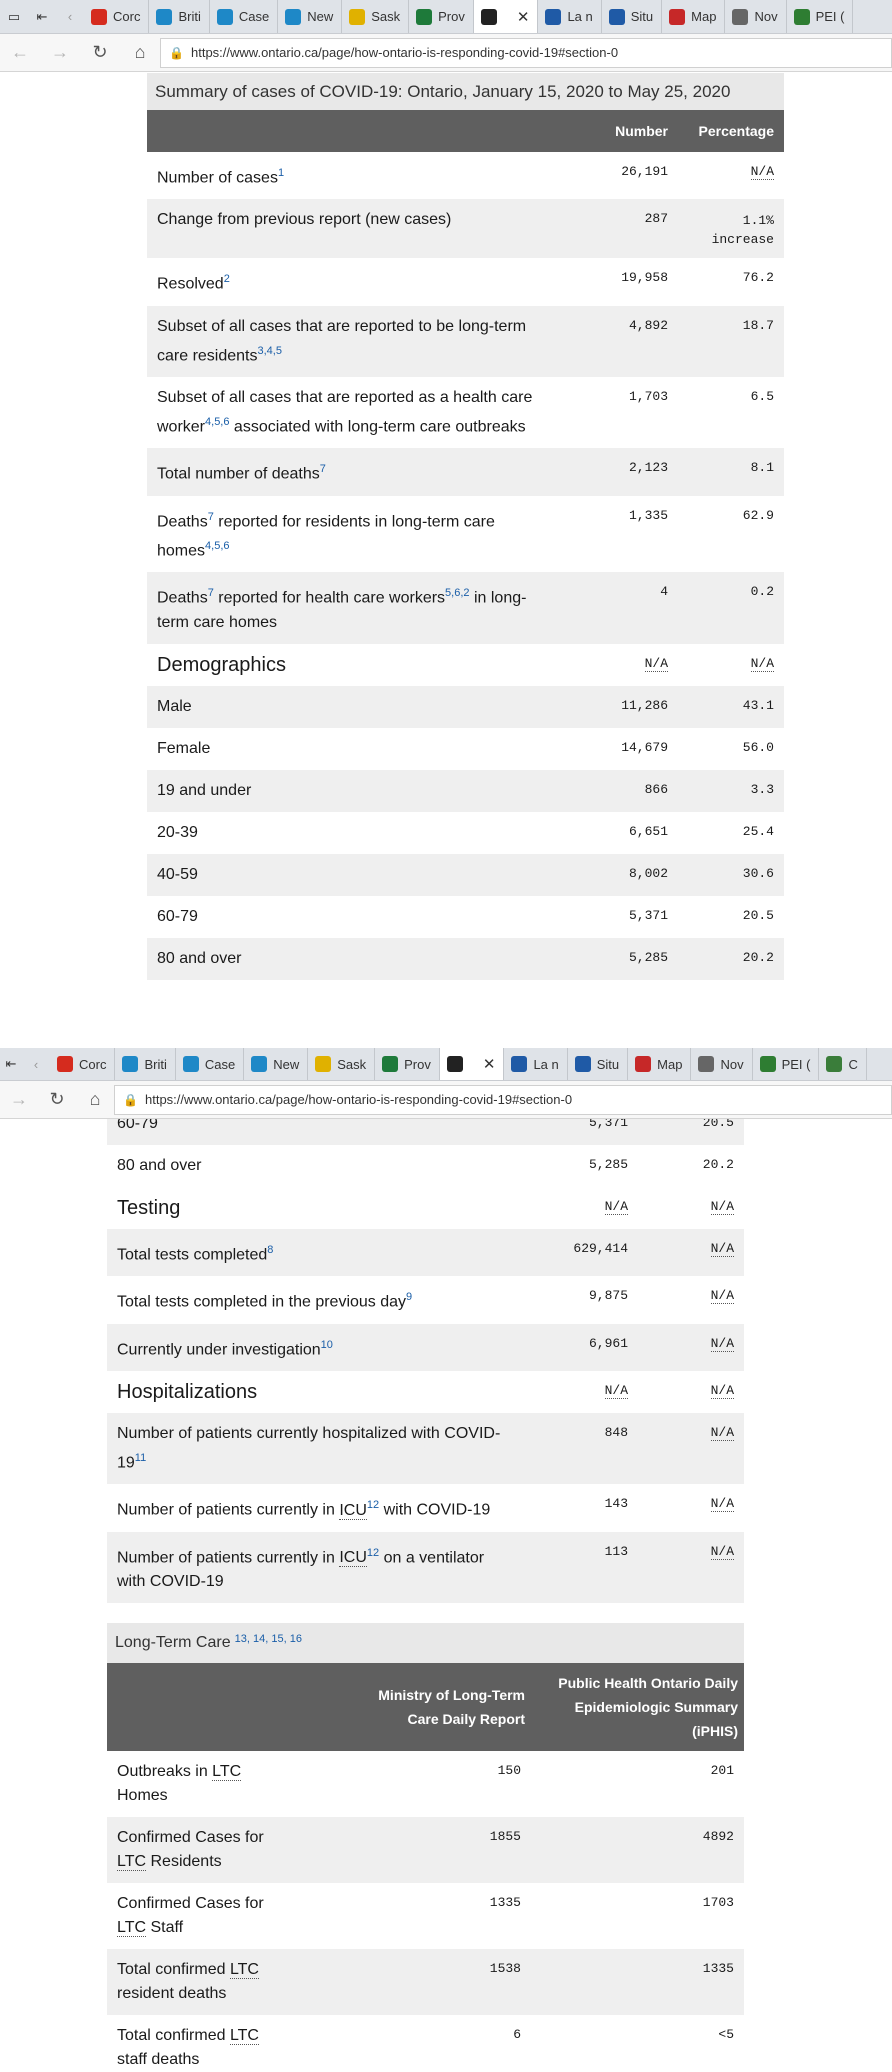 Image resolution: width=892 pixels, height=2072 pixels. Describe the element at coordinates (425, 1347) in the screenshot. I see `table-row: Currently under investigation10 6,961 N/A` at that location.